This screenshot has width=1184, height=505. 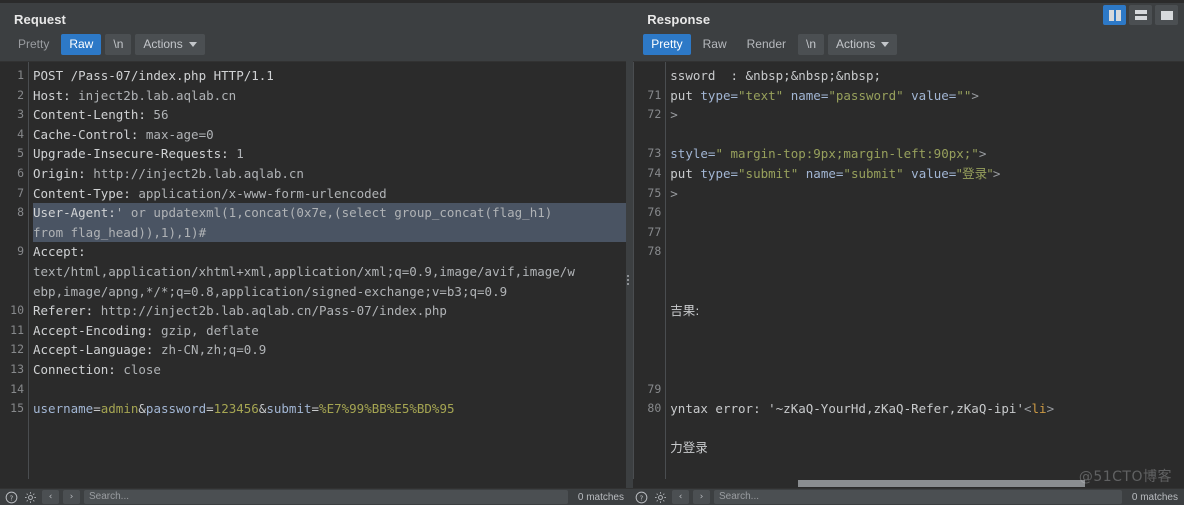 I want to click on code-line: Host: inject2b.lab.aqlab.cn, so click(x=329, y=96).